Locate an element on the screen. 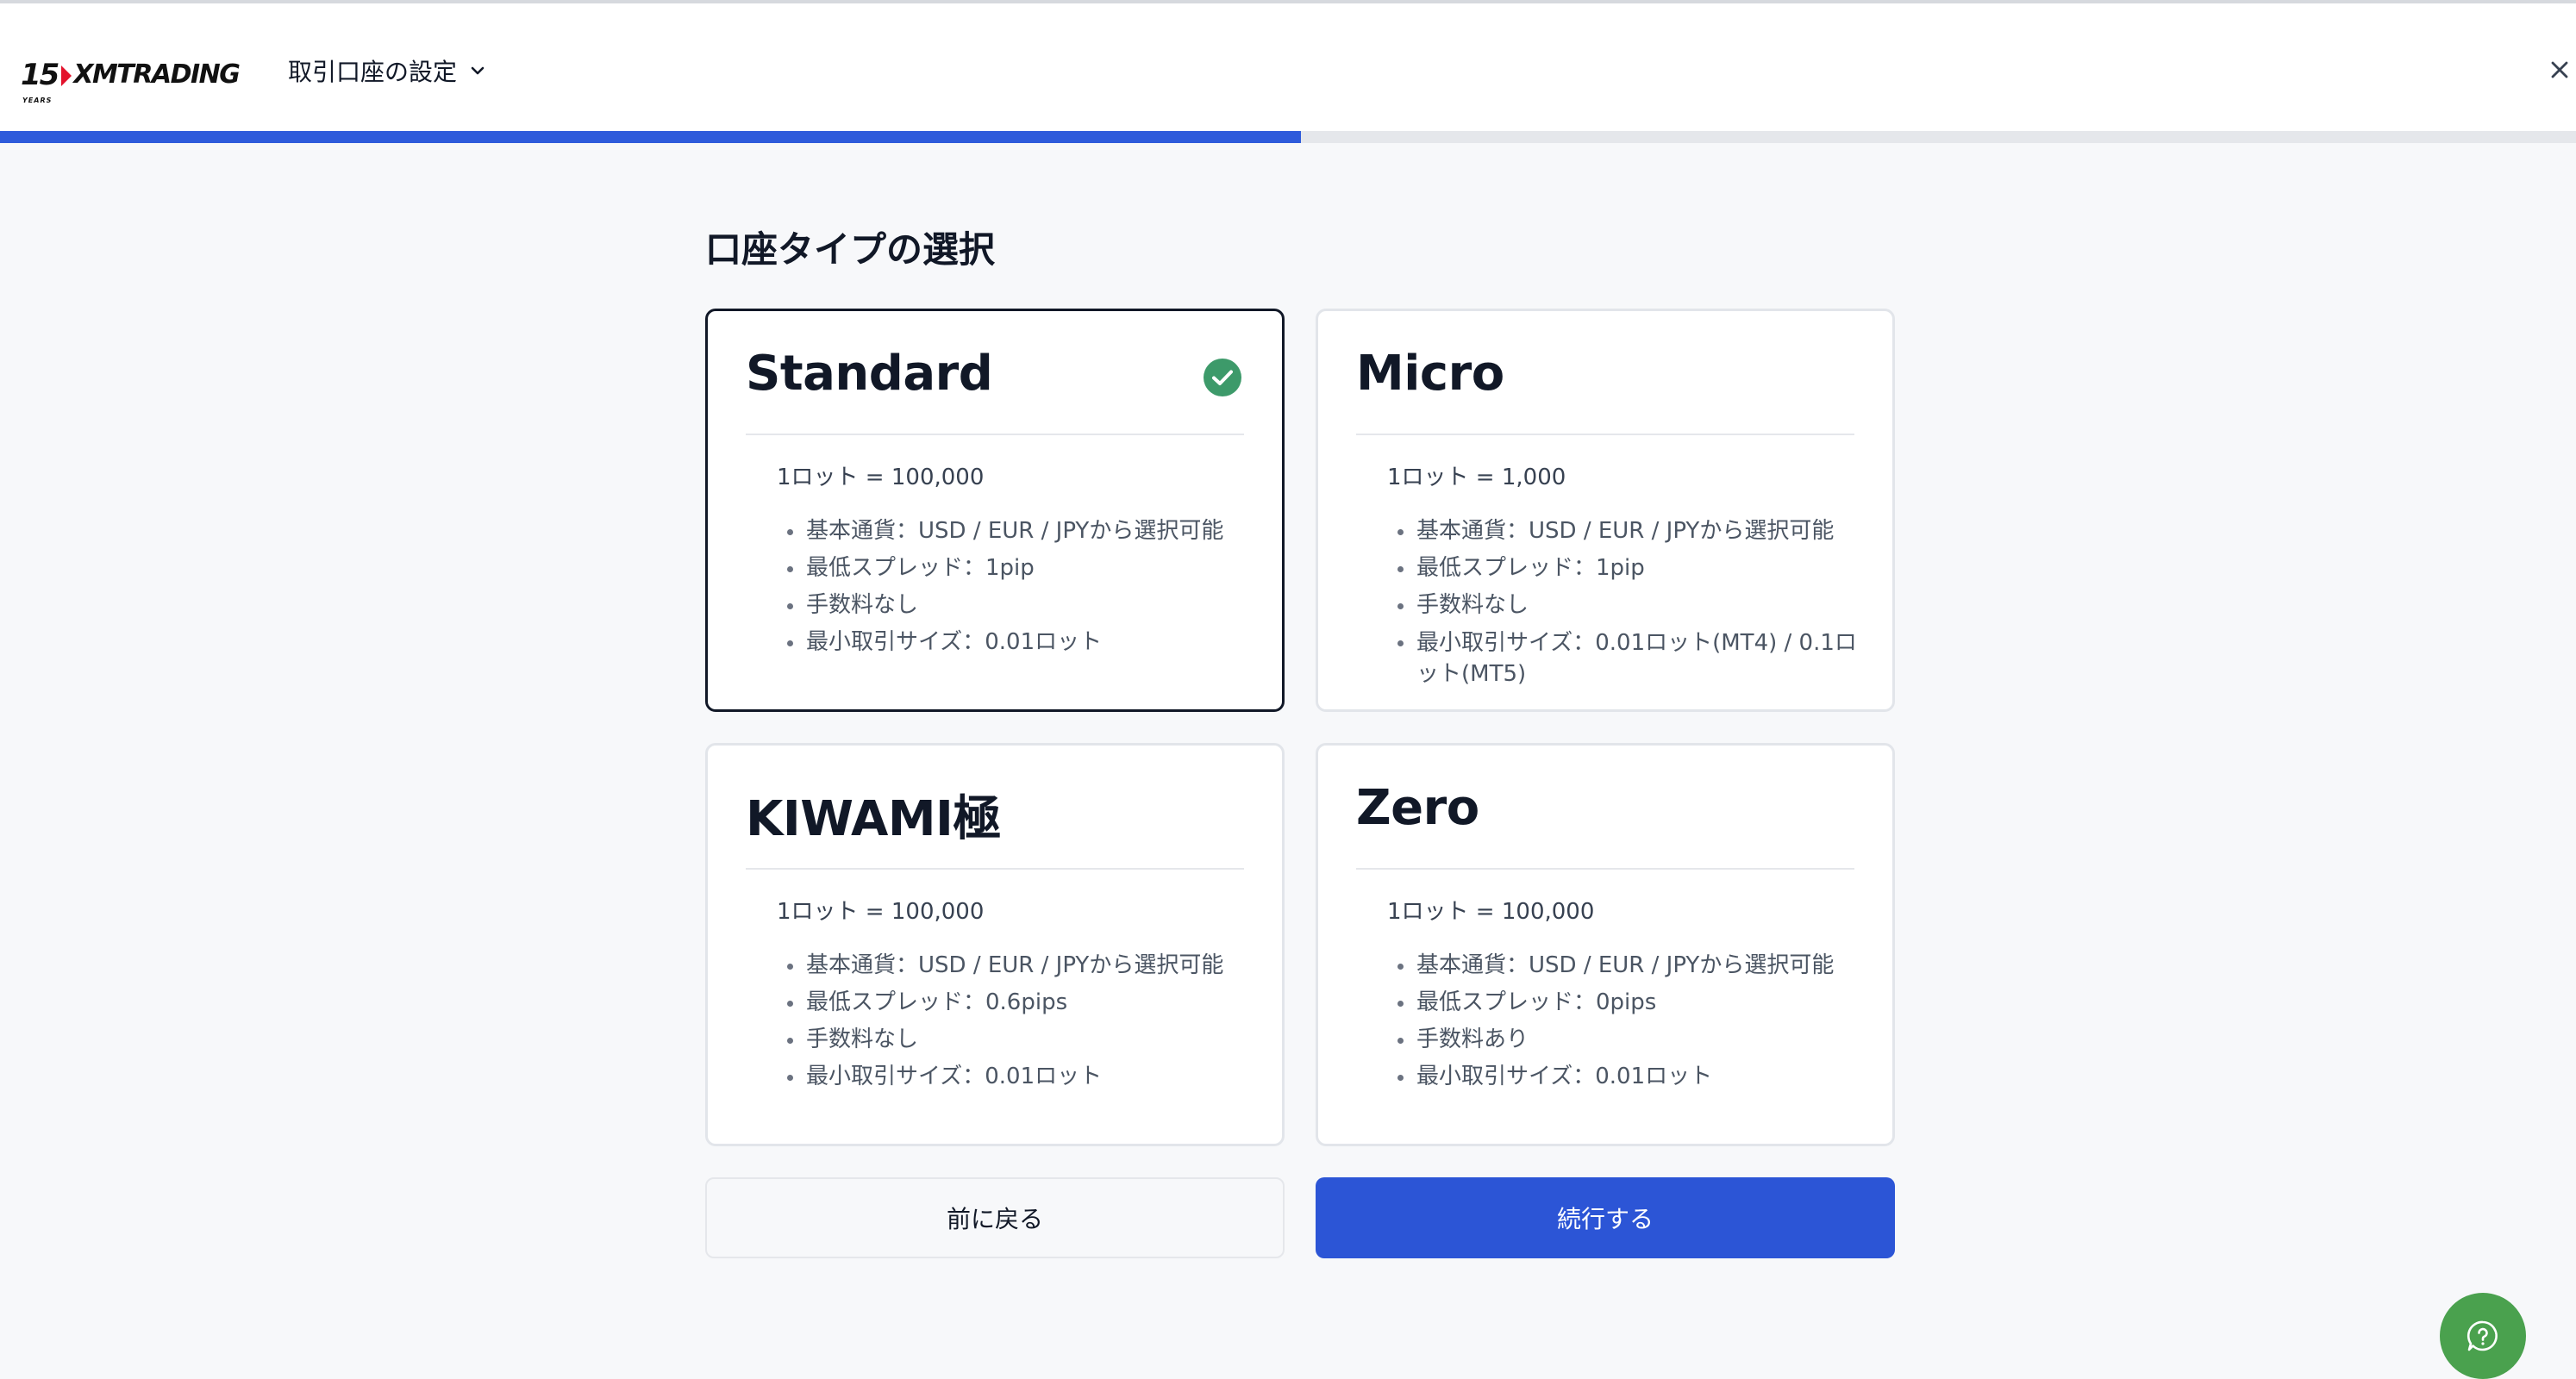 This screenshot has width=2576, height=1379. account-name: Micro is located at coordinates (1430, 374).